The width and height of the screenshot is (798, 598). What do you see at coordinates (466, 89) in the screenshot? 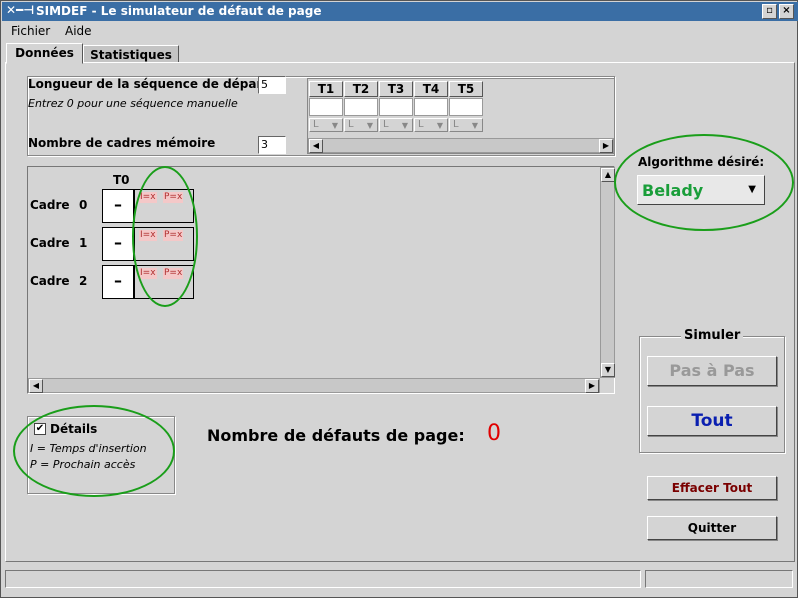
I see `col-header-t5: T5` at bounding box center [466, 89].